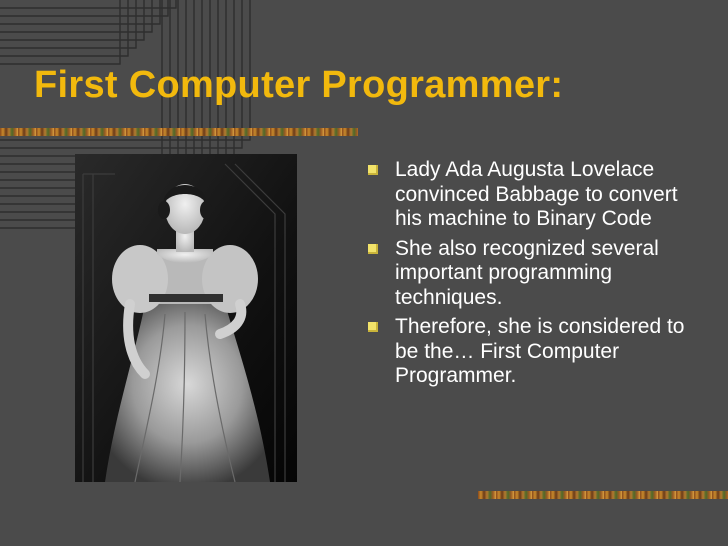 Image resolution: width=728 pixels, height=546 pixels. Describe the element at coordinates (179, 132) in the screenshot. I see `title-divider` at that location.